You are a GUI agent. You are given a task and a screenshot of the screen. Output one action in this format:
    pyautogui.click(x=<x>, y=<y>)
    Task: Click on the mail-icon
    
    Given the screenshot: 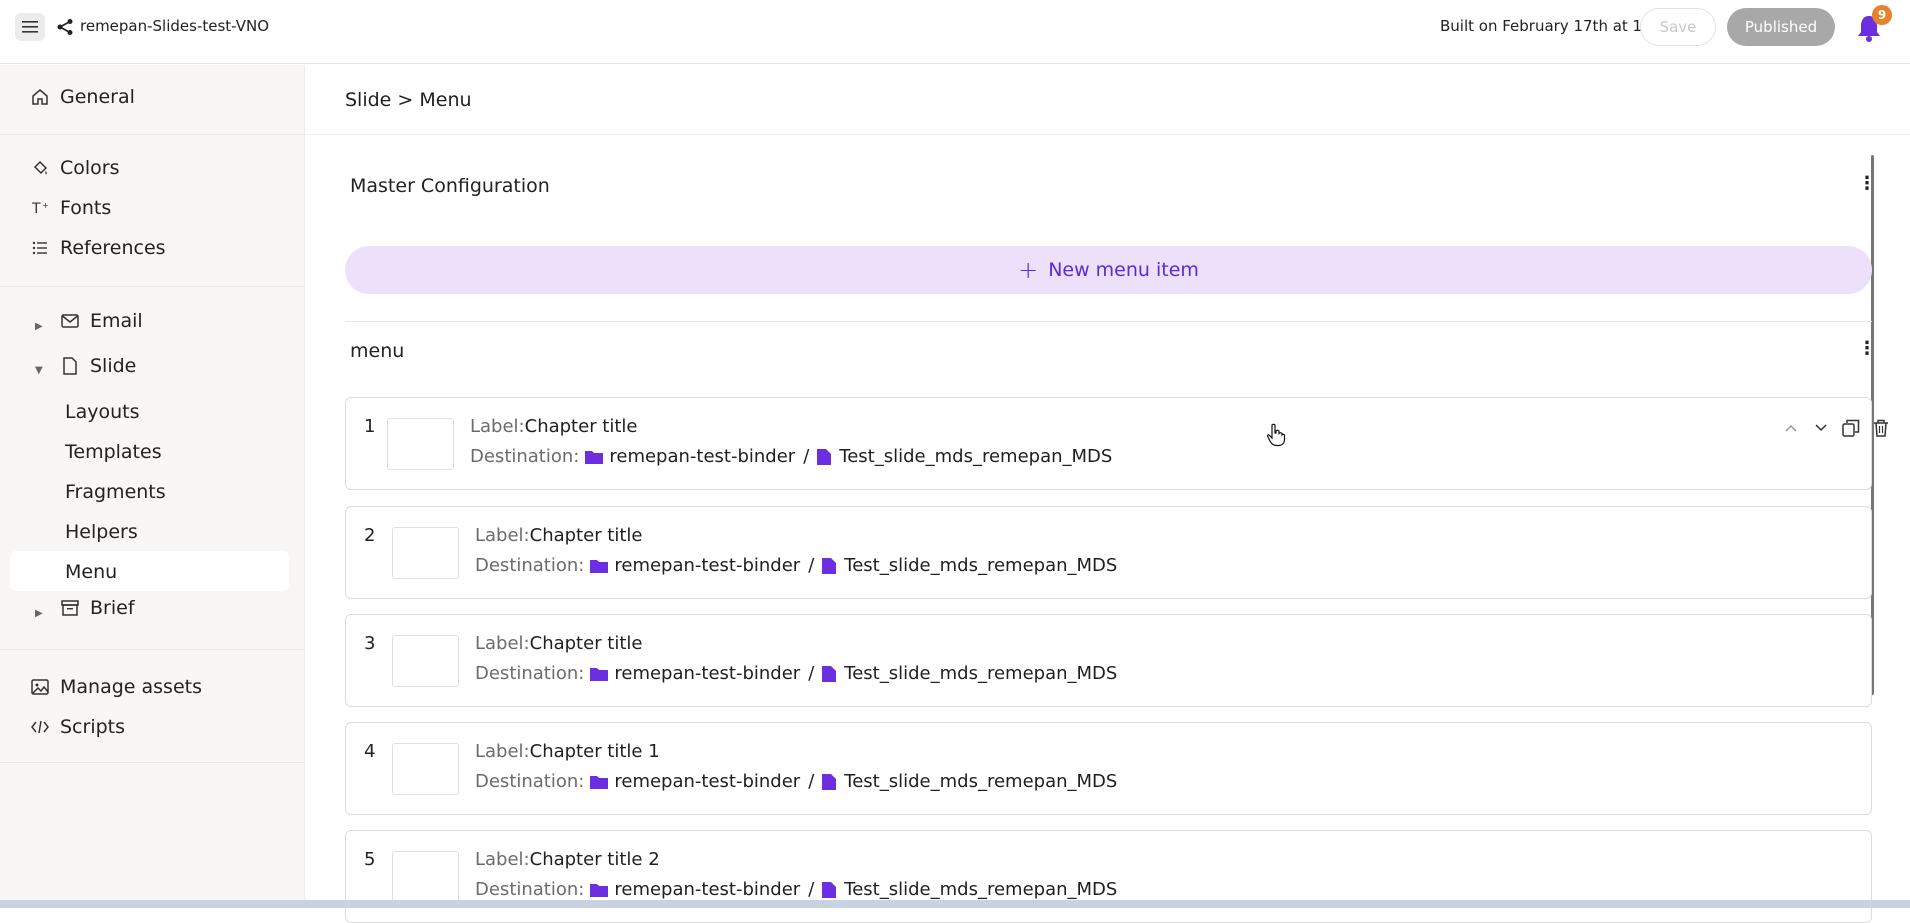 What is the action you would take?
    pyautogui.click(x=70, y=321)
    